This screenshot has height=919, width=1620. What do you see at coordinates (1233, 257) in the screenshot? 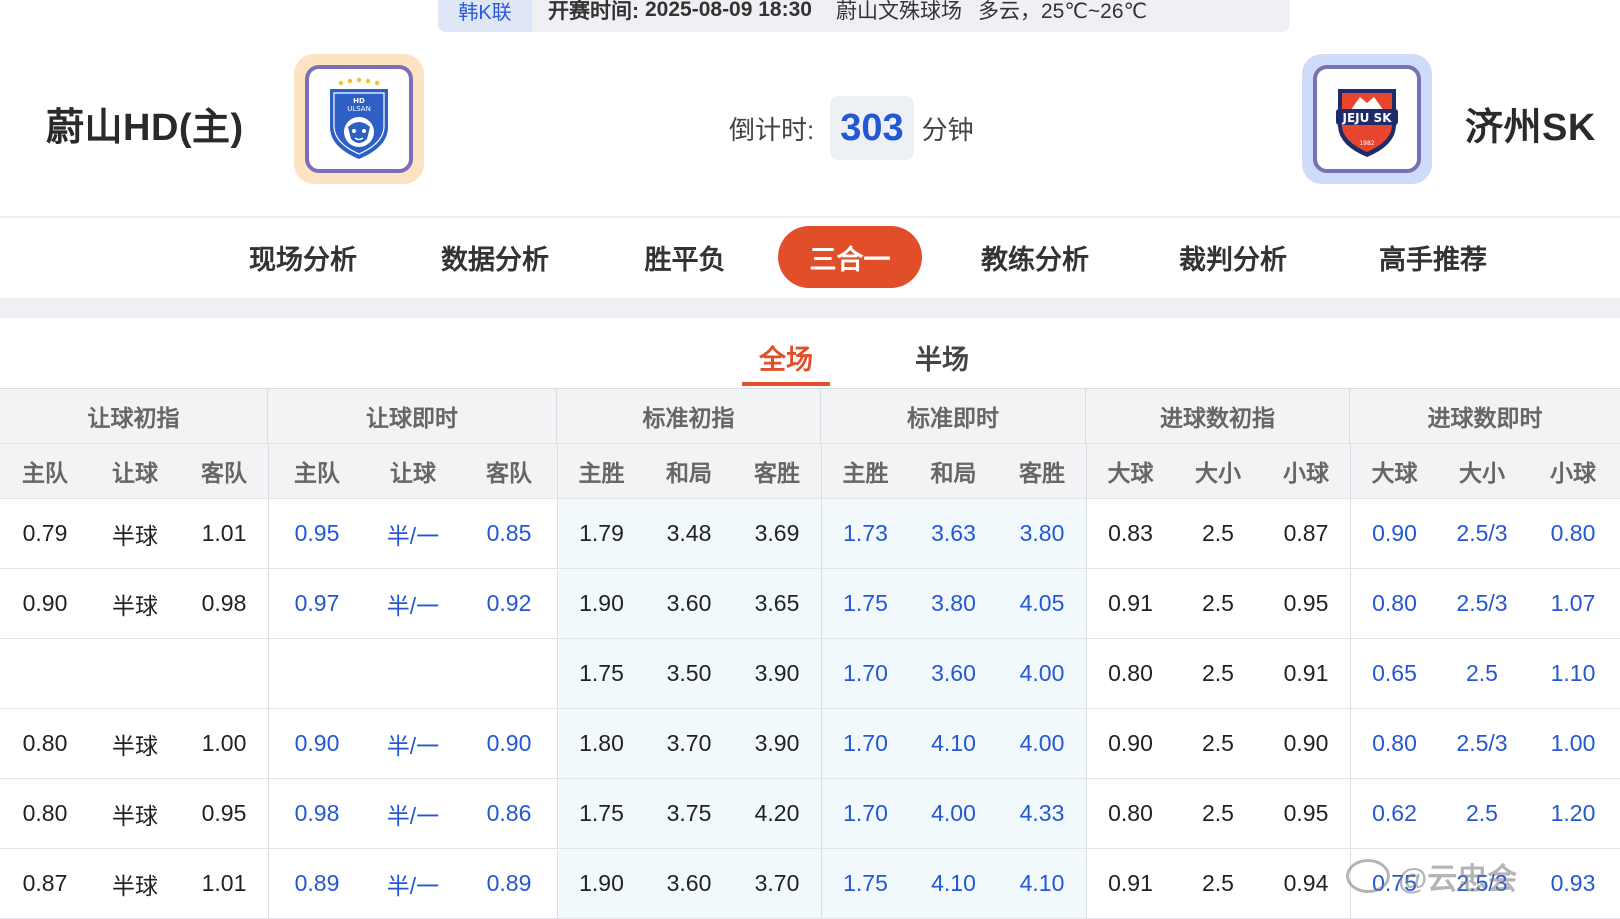
I see `nav-item-referee-analysis: 裁判分析` at bounding box center [1233, 257].